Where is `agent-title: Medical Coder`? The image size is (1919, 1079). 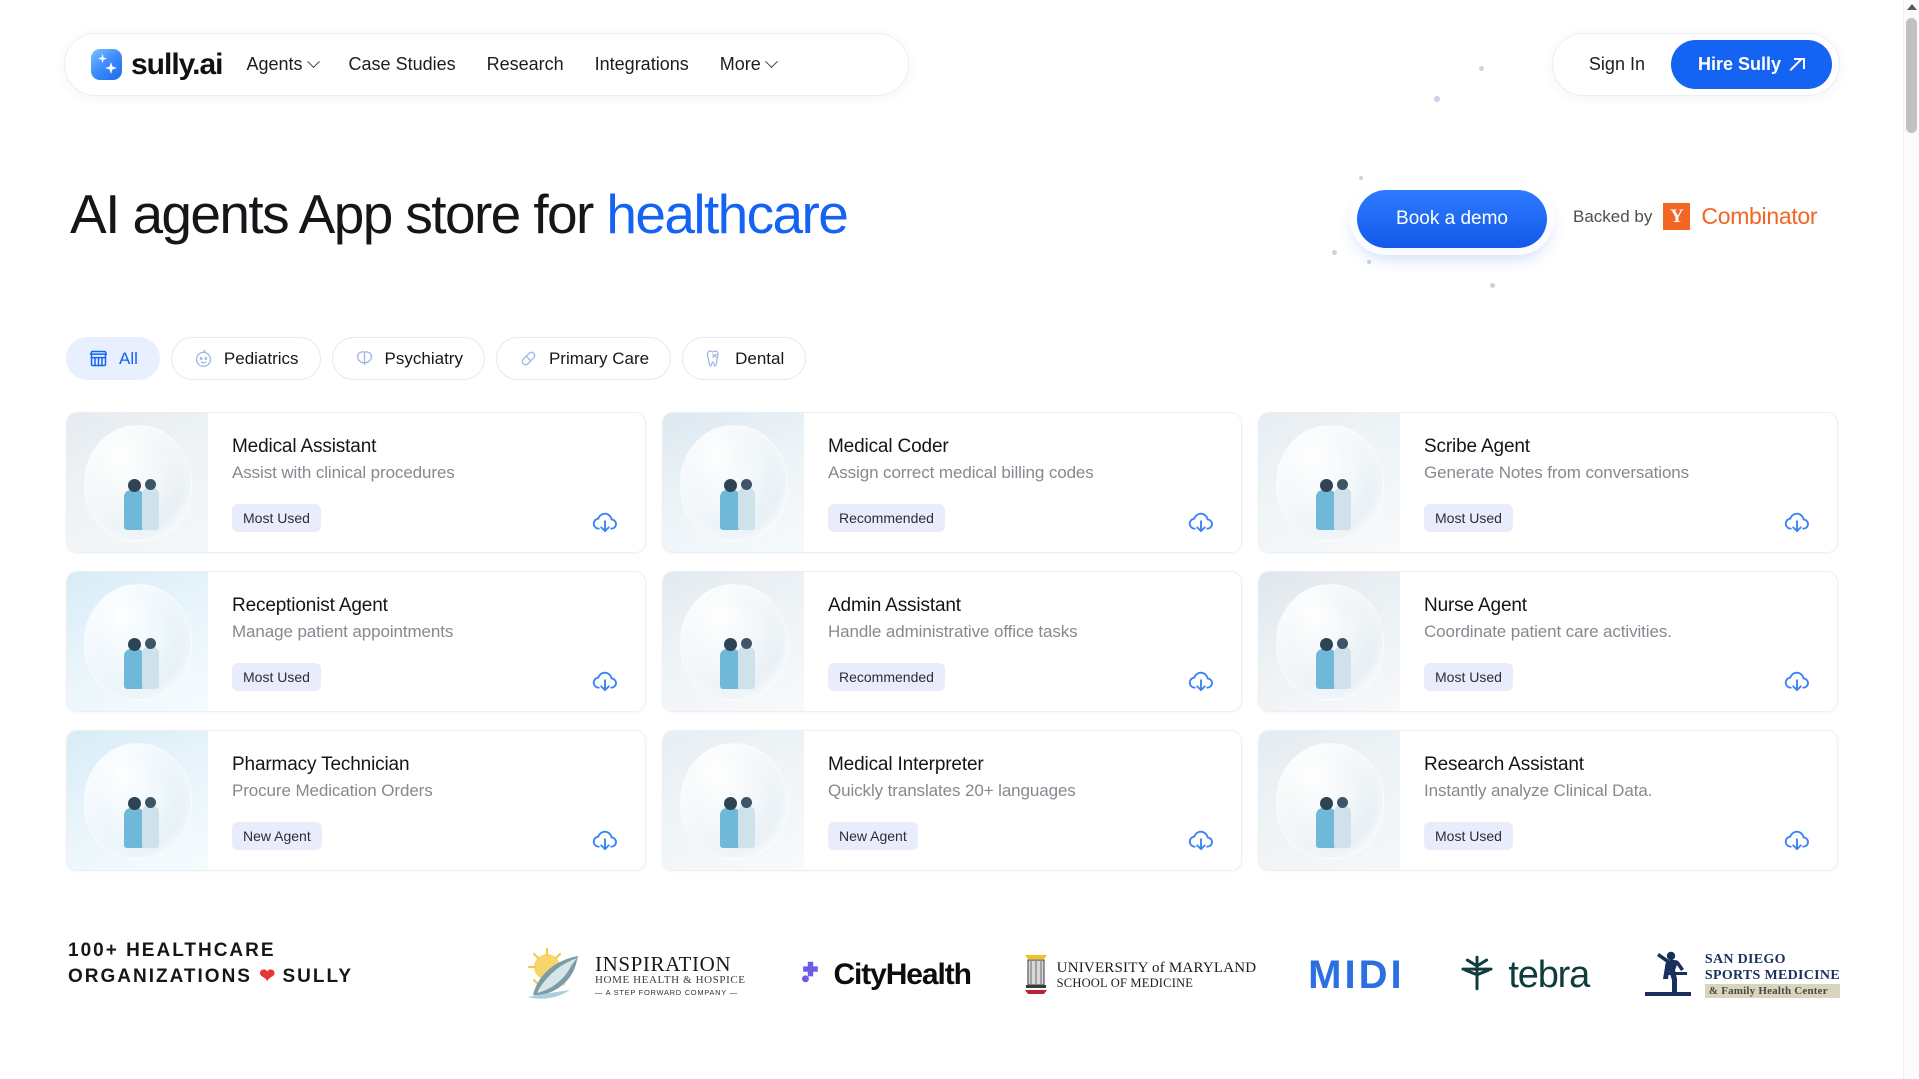 agent-title: Medical Coder is located at coordinates (888, 446).